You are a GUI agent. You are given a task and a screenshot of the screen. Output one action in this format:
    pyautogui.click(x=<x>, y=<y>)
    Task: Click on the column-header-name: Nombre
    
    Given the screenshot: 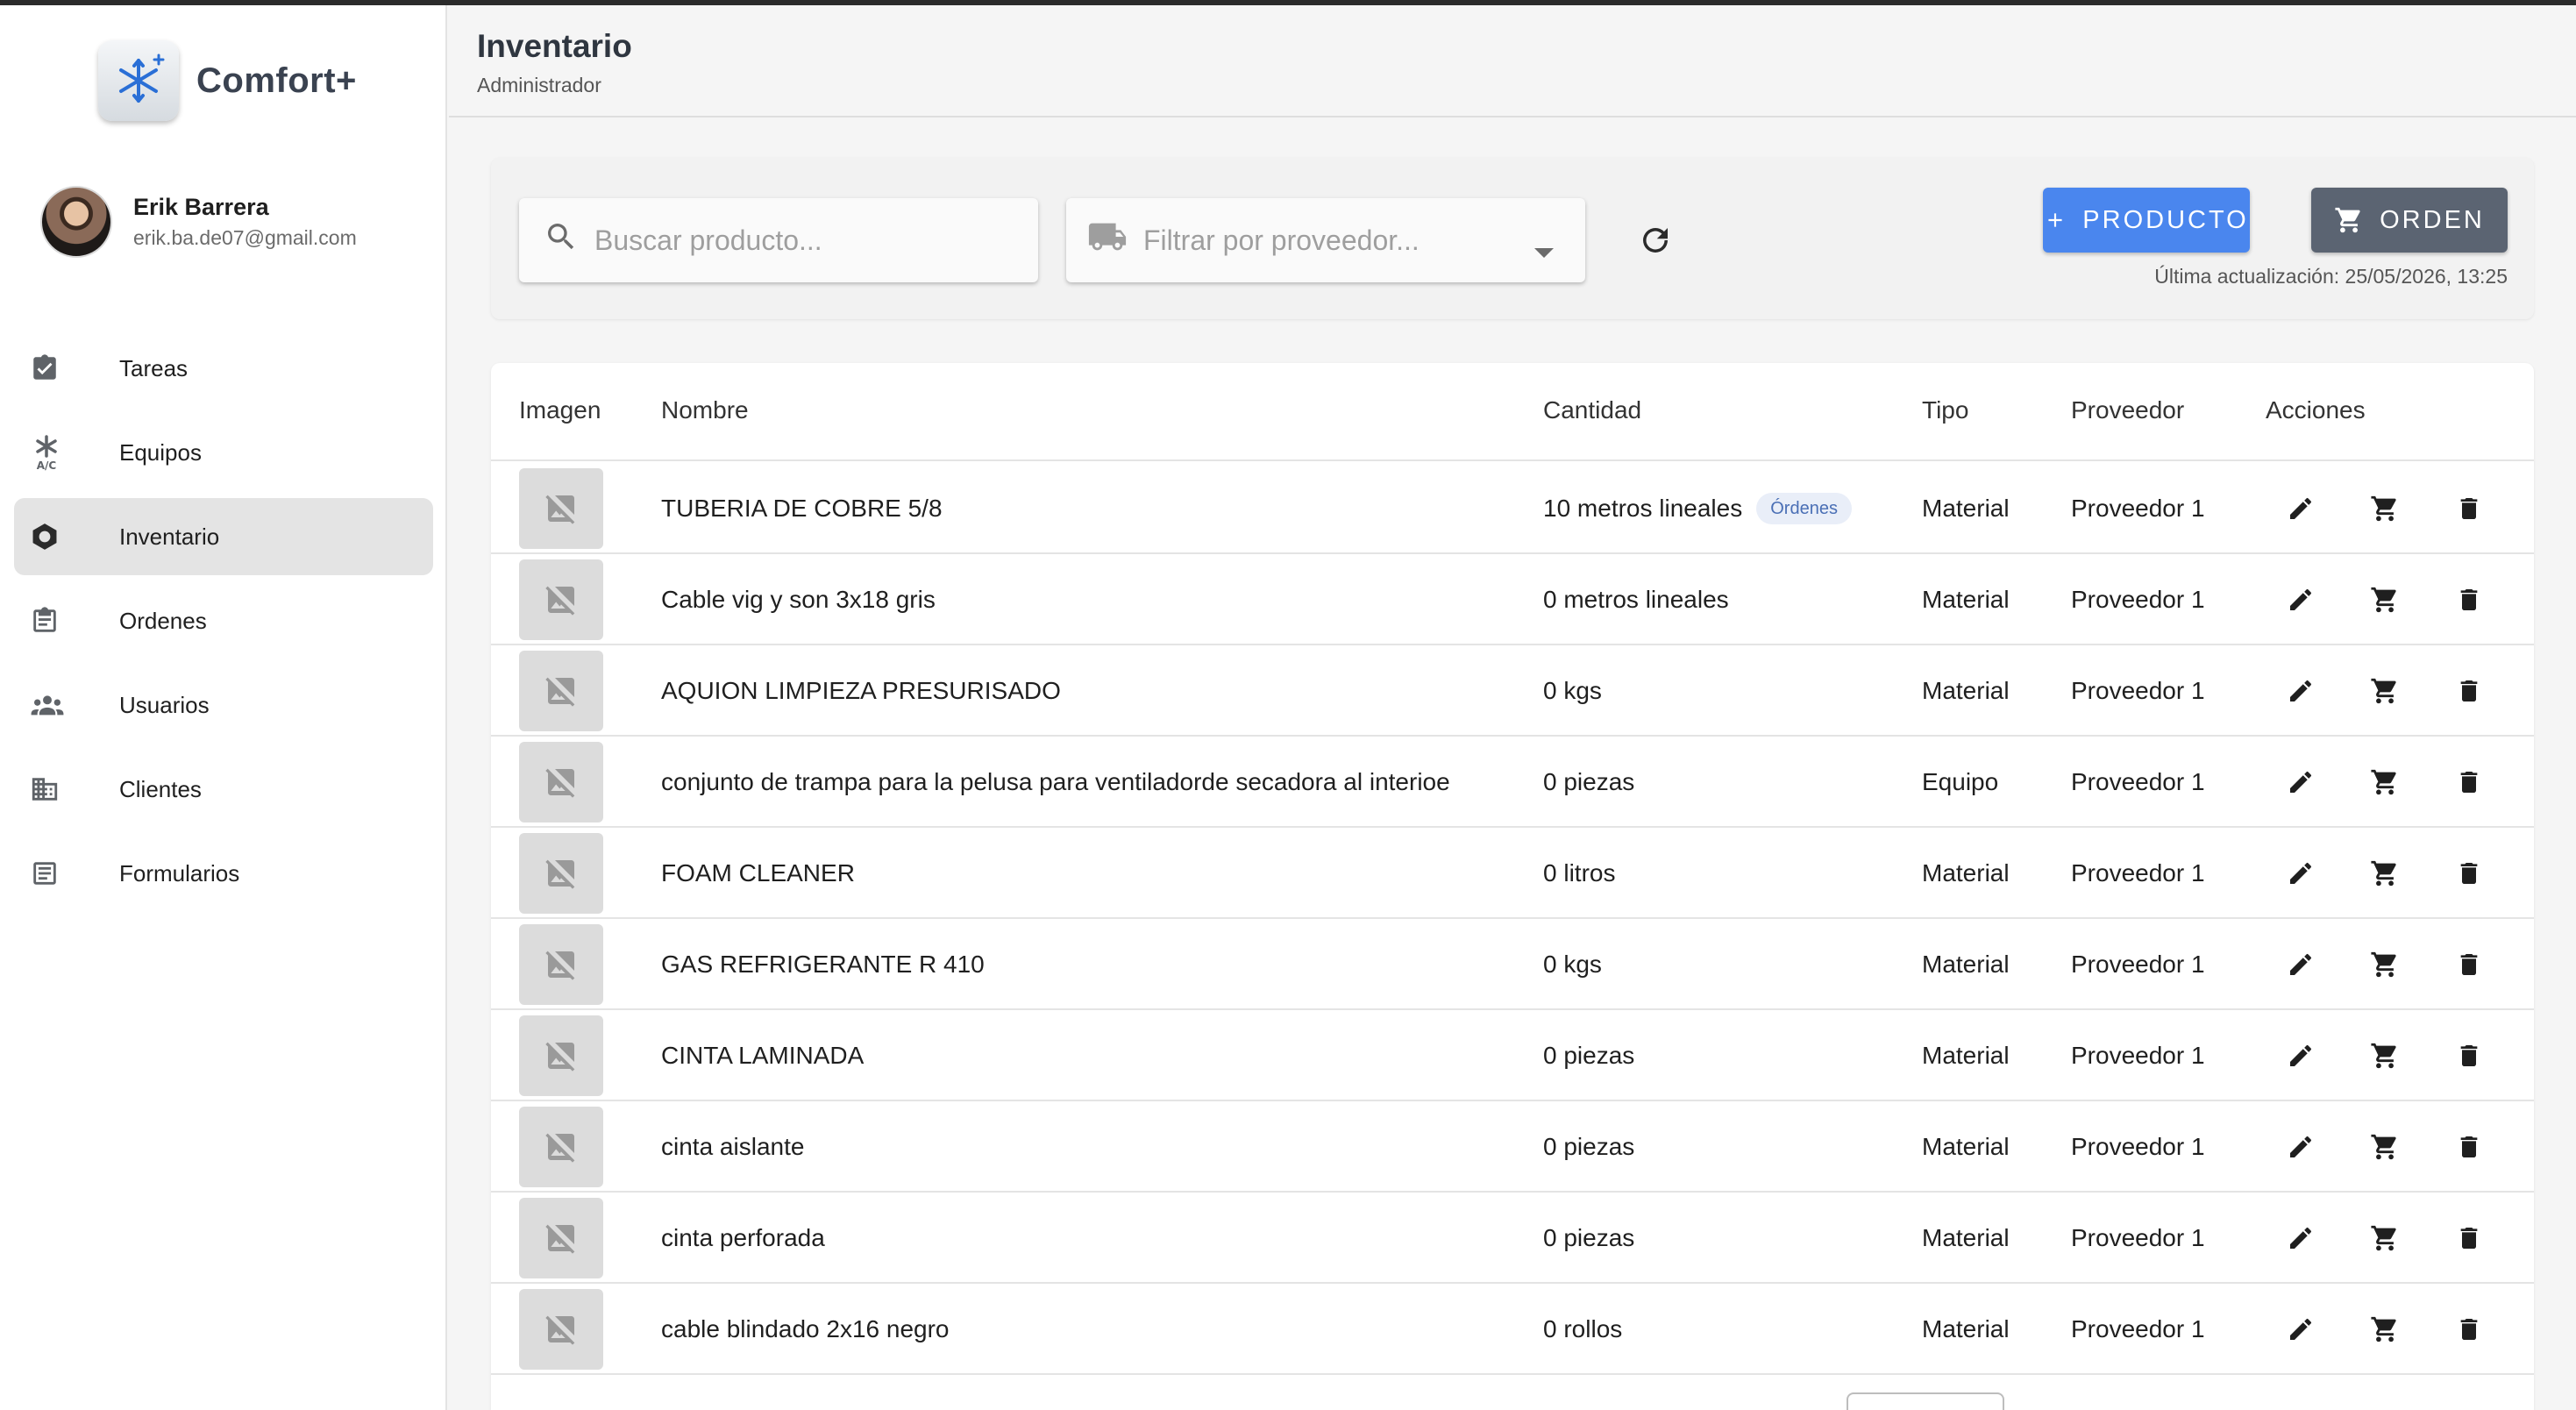 What is the action you would take?
    pyautogui.click(x=705, y=410)
    